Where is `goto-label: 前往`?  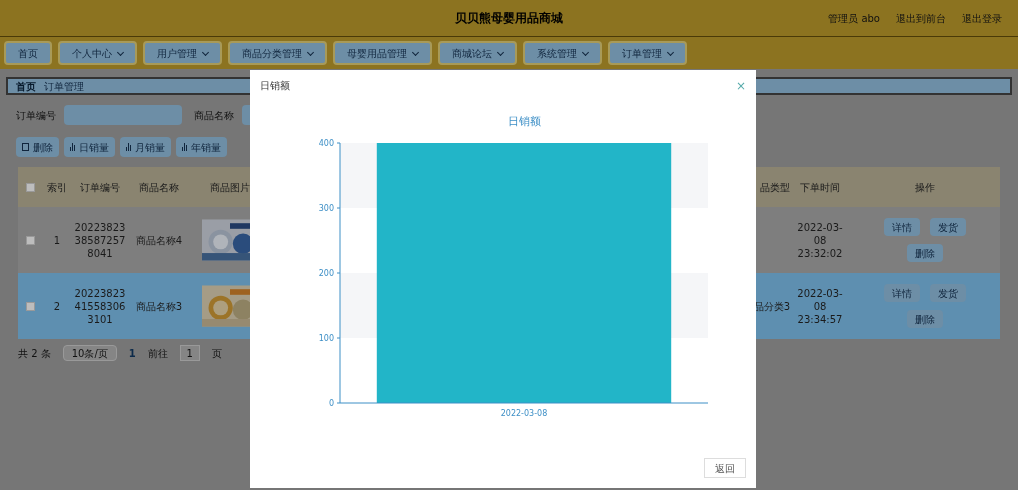
goto-label: 前往 is located at coordinates (157, 353).